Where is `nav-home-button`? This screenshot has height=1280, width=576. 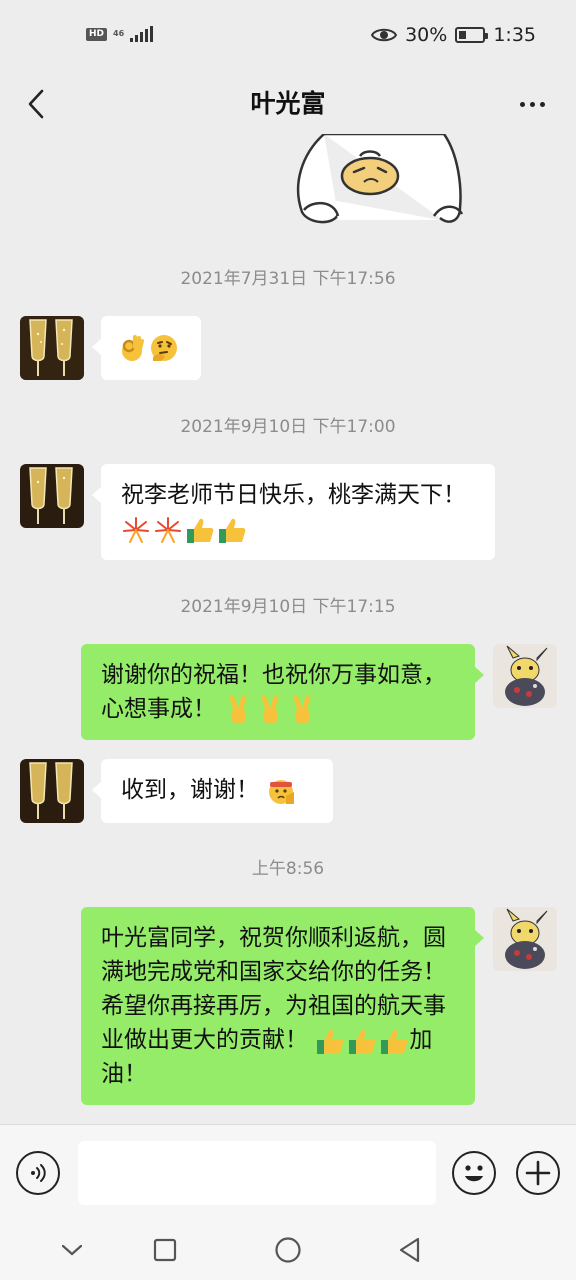
nav-home-button is located at coordinates (288, 1250).